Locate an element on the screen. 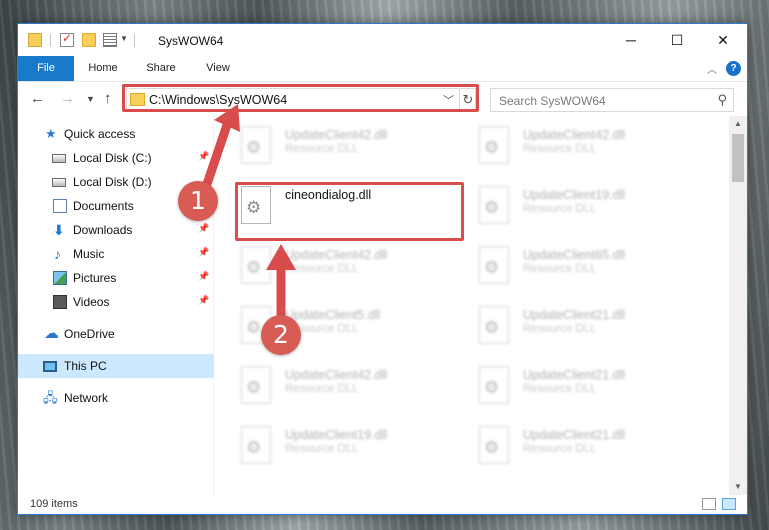 The image size is (769, 530). item-count: 109 items is located at coordinates (54, 504).